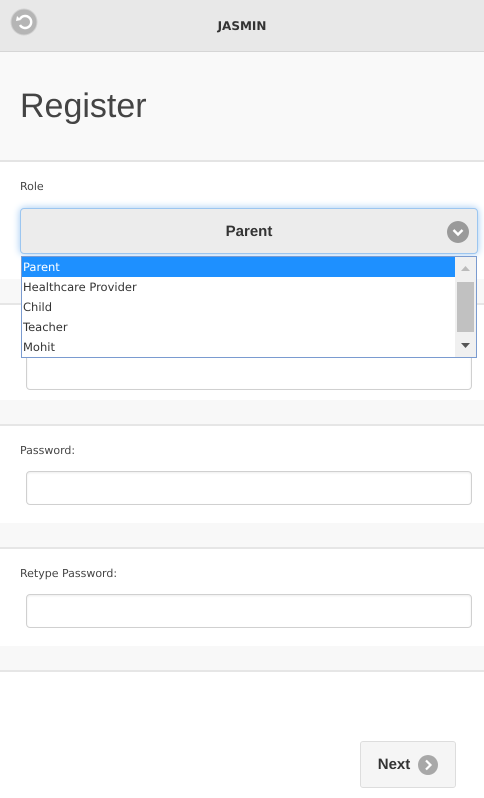  Describe the element at coordinates (249, 231) in the screenshot. I see `role-select: Parent` at that location.